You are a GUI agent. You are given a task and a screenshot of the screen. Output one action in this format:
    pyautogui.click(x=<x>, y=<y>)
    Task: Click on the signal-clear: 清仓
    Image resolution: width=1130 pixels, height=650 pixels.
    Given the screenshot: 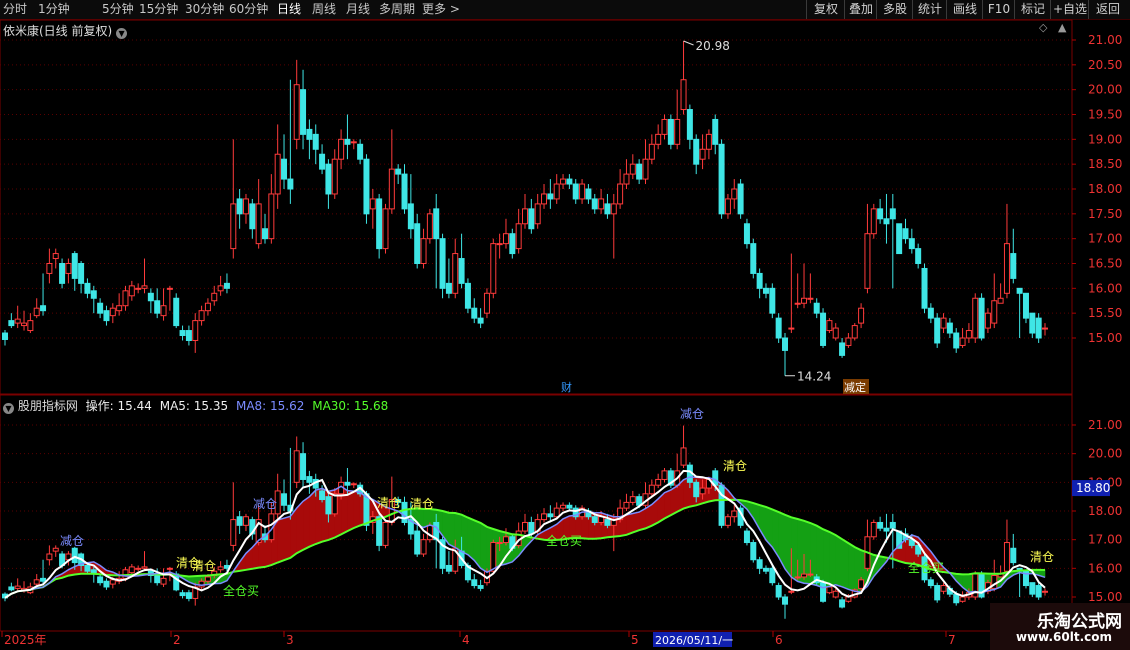 What is the action you would take?
    pyautogui.click(x=1042, y=557)
    